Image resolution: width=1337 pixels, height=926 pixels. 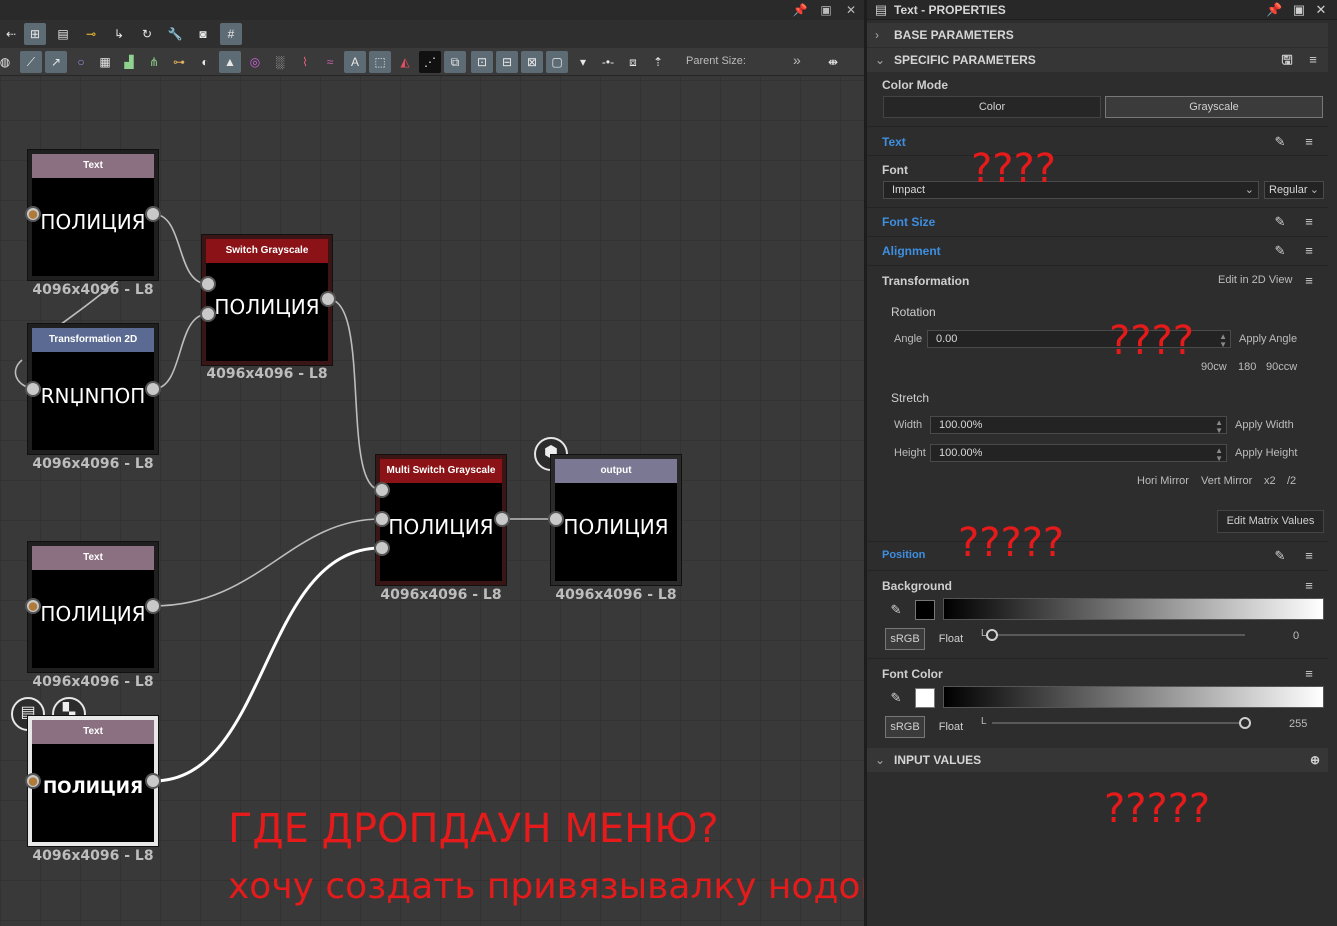 What do you see at coordinates (441, 527) in the screenshot?
I see `node-preview-text: ПОЛИЦИЯ` at bounding box center [441, 527].